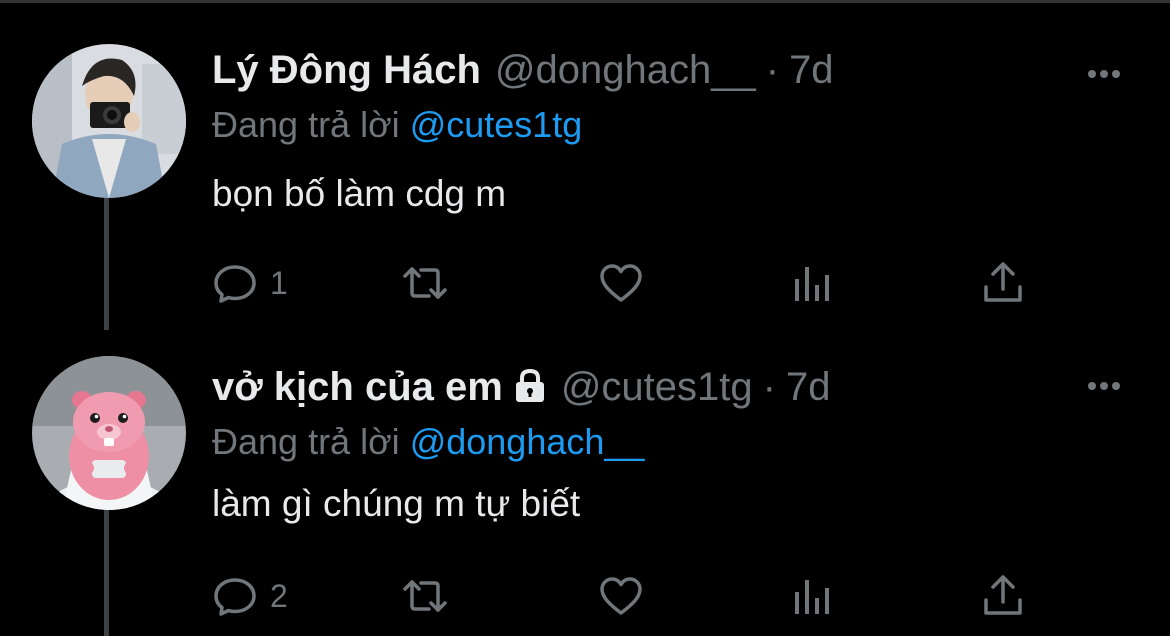  Describe the element at coordinates (359, 193) in the screenshot. I see `tweet-text: bọn bố làm cdg m` at that location.